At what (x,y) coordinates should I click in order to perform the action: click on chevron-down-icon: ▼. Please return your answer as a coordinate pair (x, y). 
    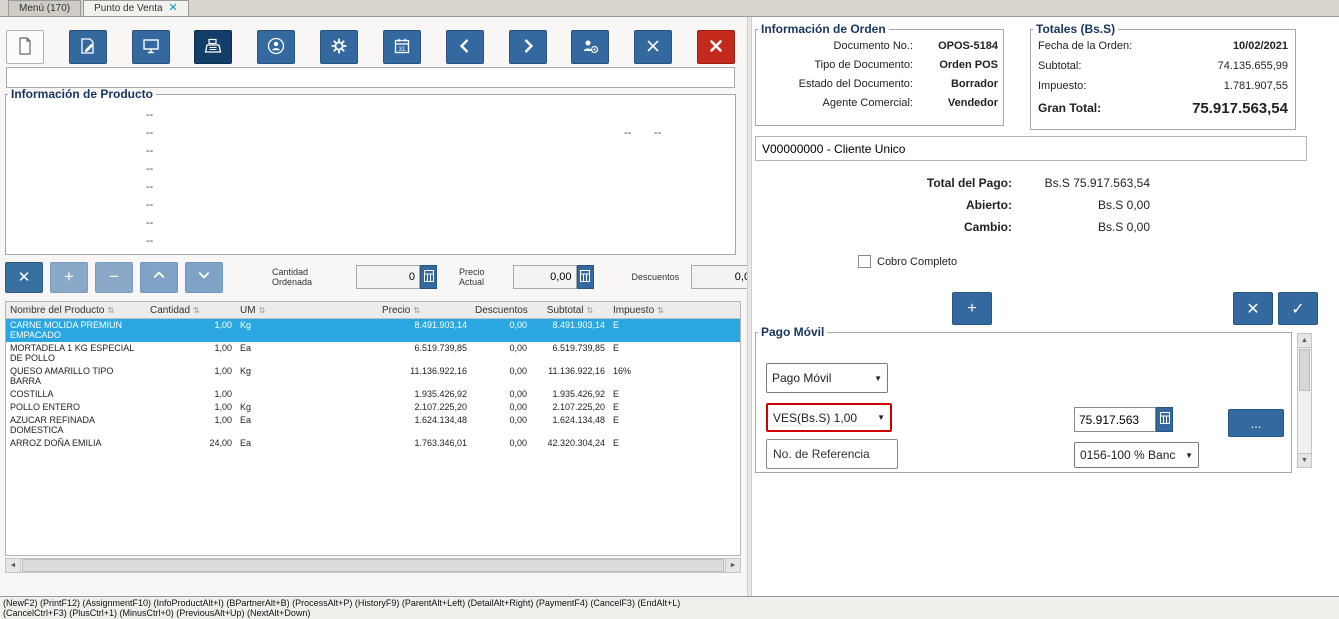
    Looking at the image, I should click on (881, 417).